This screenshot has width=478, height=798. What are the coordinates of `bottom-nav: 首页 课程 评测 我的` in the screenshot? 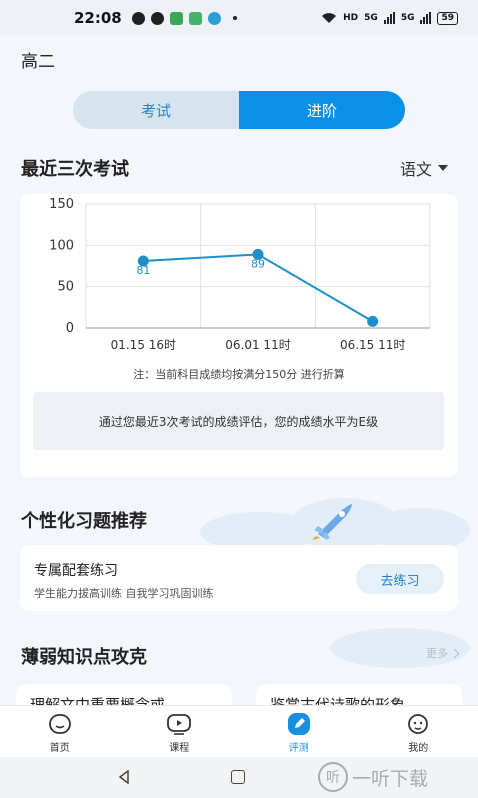 It's located at (239, 731).